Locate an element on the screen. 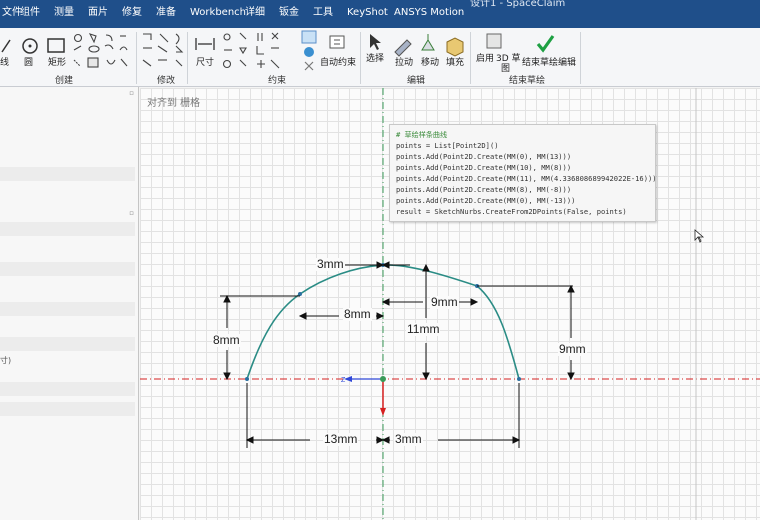  z-axis-label: Z is located at coordinates (343, 380).